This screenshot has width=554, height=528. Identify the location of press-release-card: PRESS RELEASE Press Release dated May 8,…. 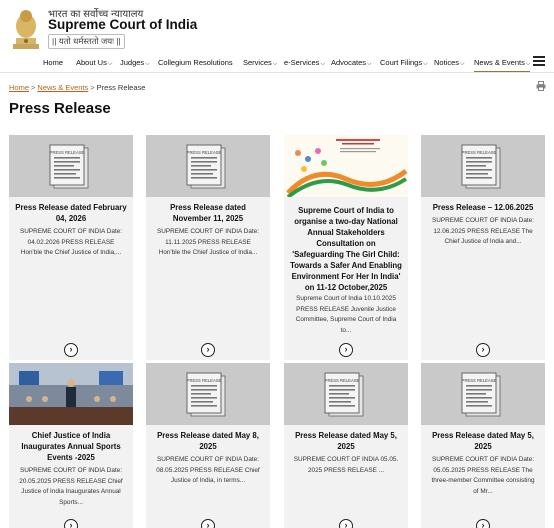
(208, 445).